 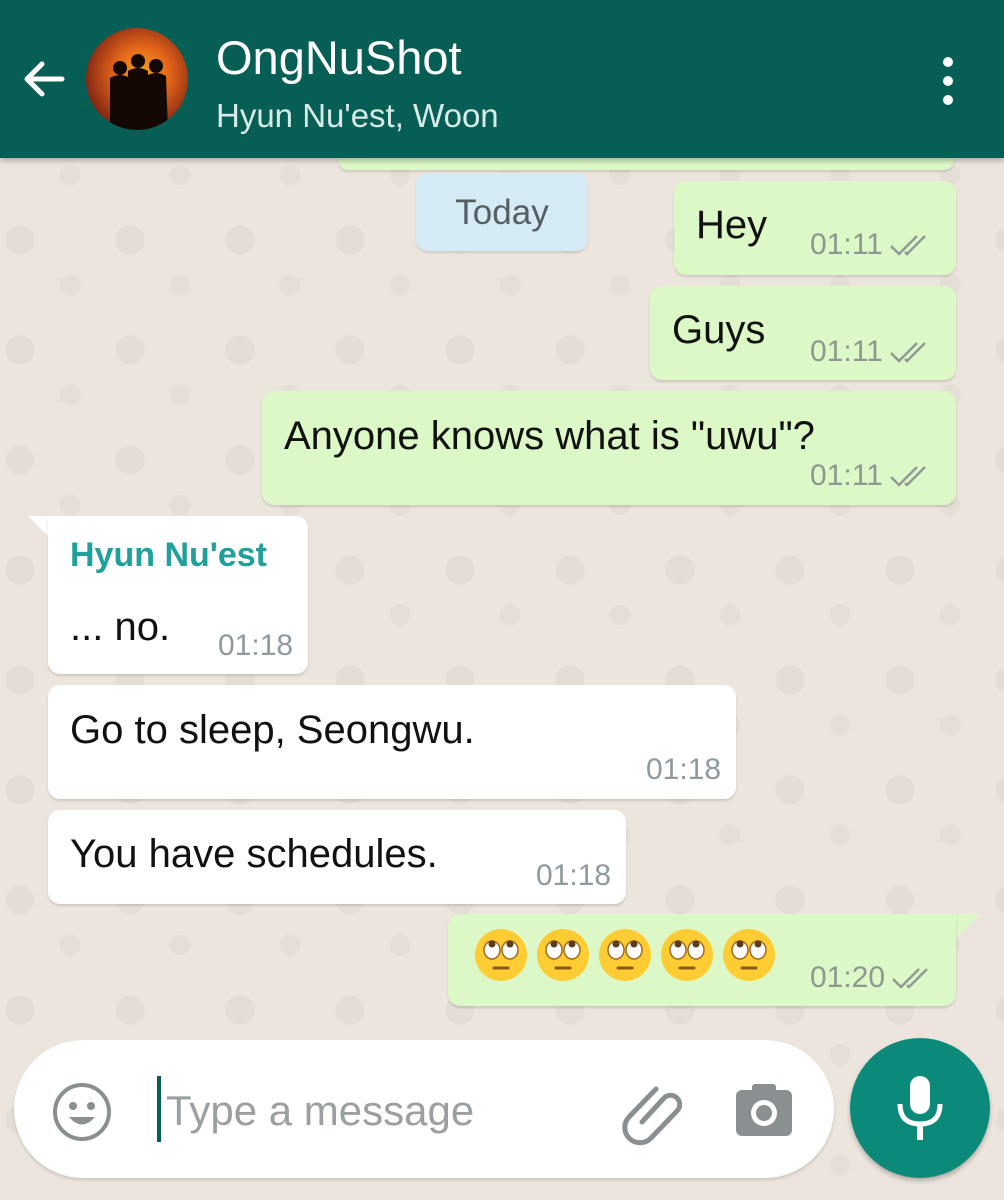 I want to click on smiley-icon, so click(x=82, y=1112).